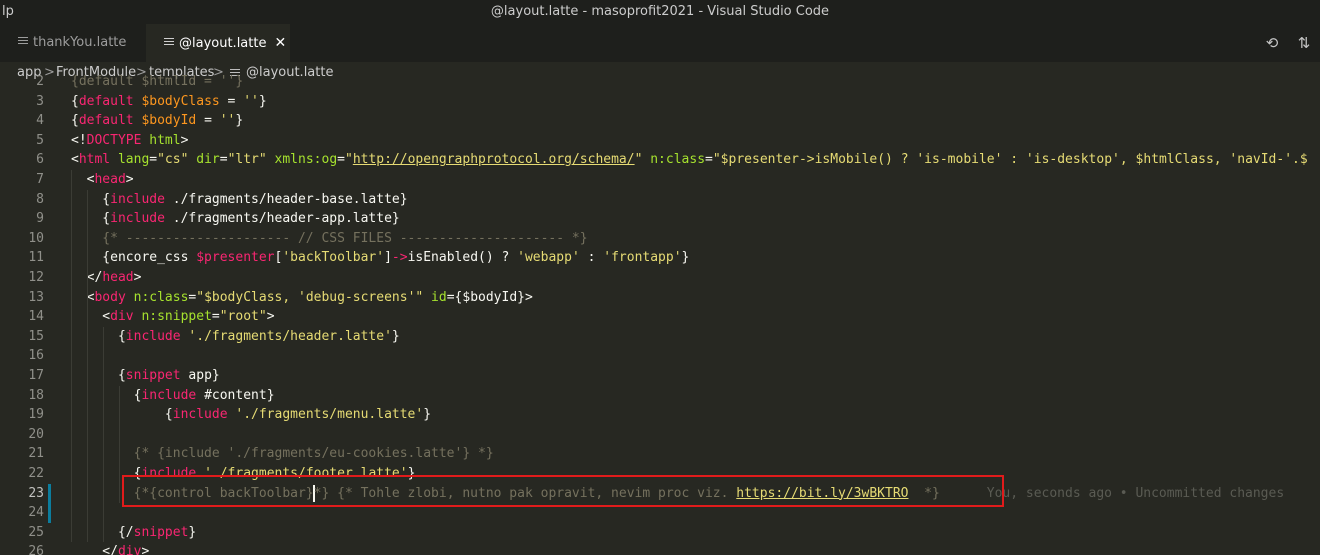  I want to click on line-number: 26, so click(36, 549).